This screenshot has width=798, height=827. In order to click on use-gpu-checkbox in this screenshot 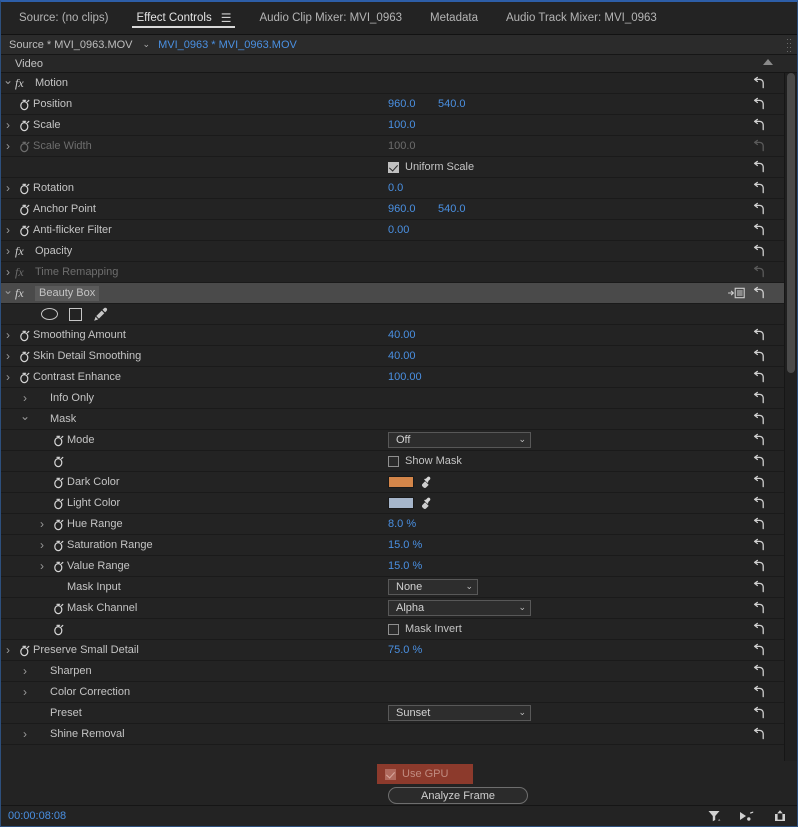, I will do `click(390, 774)`.